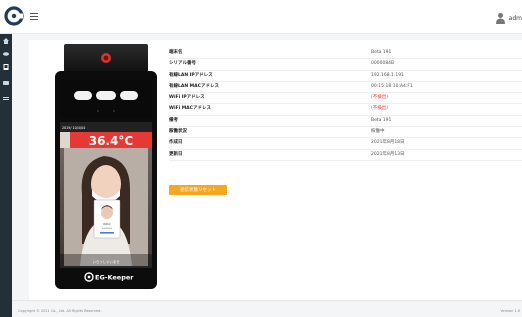  Describe the element at coordinates (190, 109) in the screenshot. I see `info-key: WiFi MACアドレス` at that location.